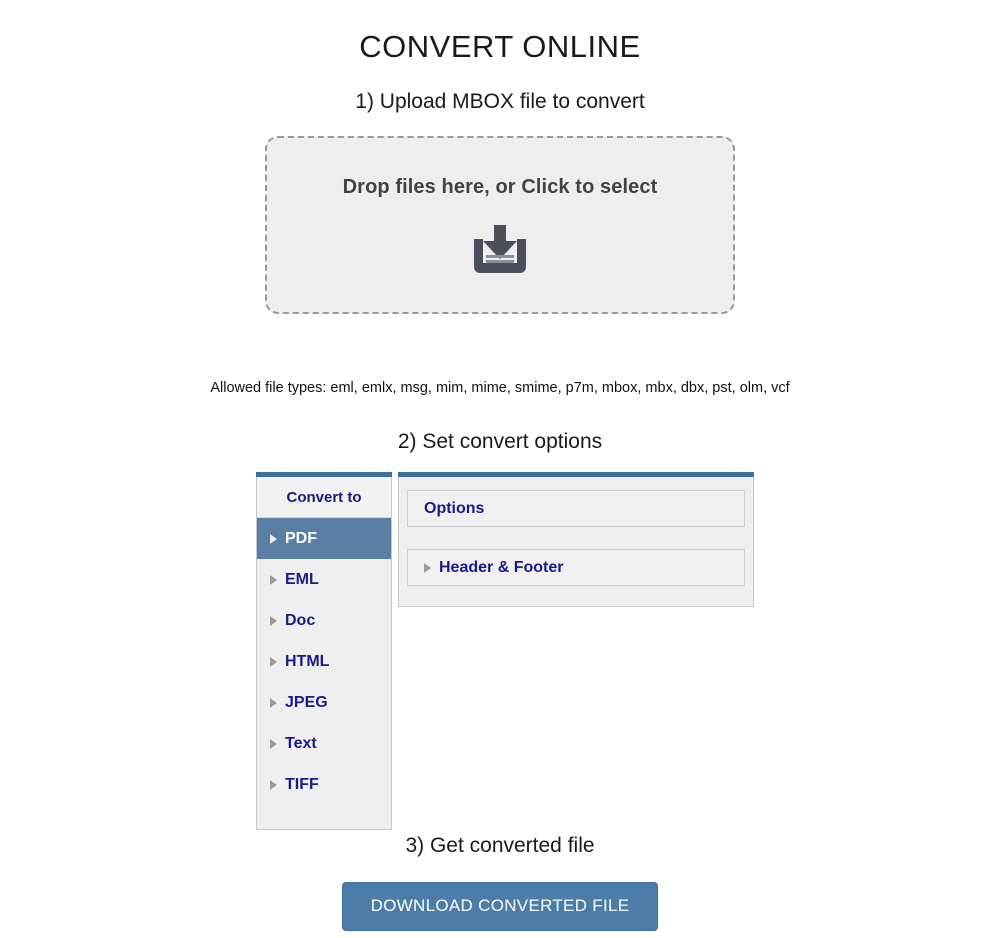 Image resolution: width=1000 pixels, height=938 pixels. Describe the element at coordinates (500, 441) in the screenshot. I see `step-2-heading: 2) Set convert options` at that location.